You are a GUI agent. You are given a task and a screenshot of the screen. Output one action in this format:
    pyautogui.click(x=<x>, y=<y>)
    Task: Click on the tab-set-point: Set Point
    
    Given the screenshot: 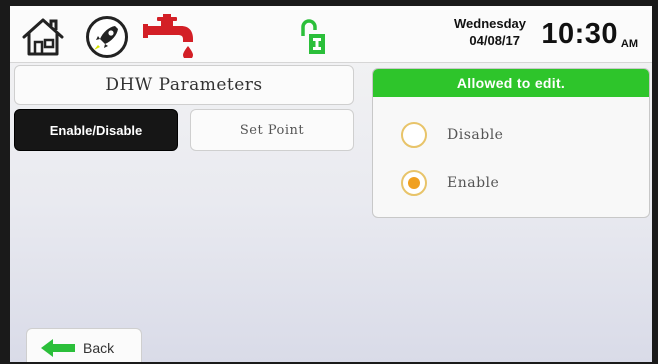 What is the action you would take?
    pyautogui.click(x=272, y=130)
    